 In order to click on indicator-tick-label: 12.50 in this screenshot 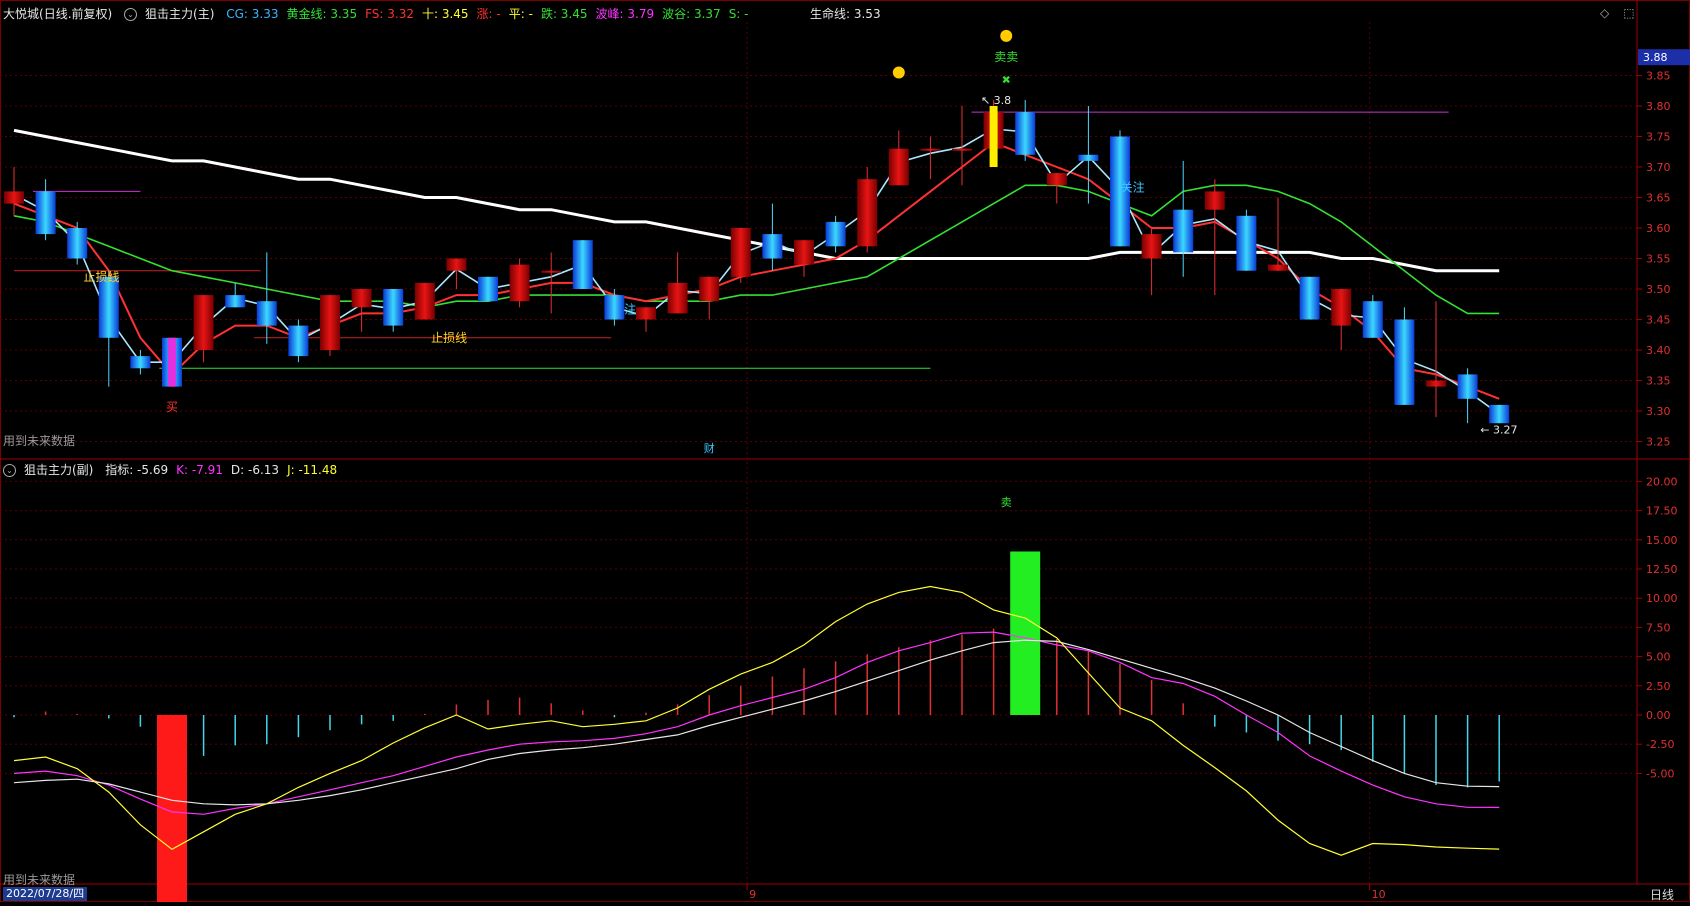, I will do `click(1662, 569)`.